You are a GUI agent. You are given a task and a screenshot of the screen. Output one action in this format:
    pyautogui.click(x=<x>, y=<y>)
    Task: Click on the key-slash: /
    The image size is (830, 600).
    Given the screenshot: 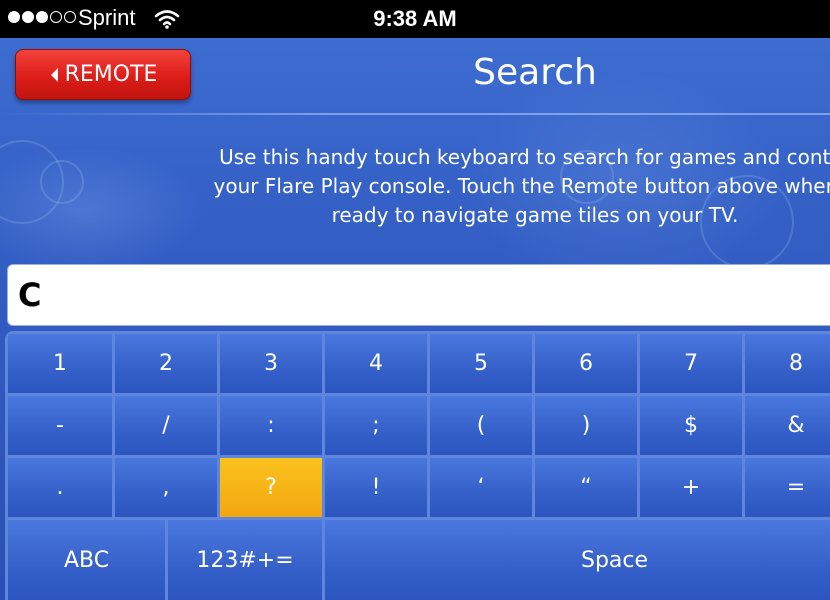 What is the action you would take?
    pyautogui.click(x=166, y=425)
    